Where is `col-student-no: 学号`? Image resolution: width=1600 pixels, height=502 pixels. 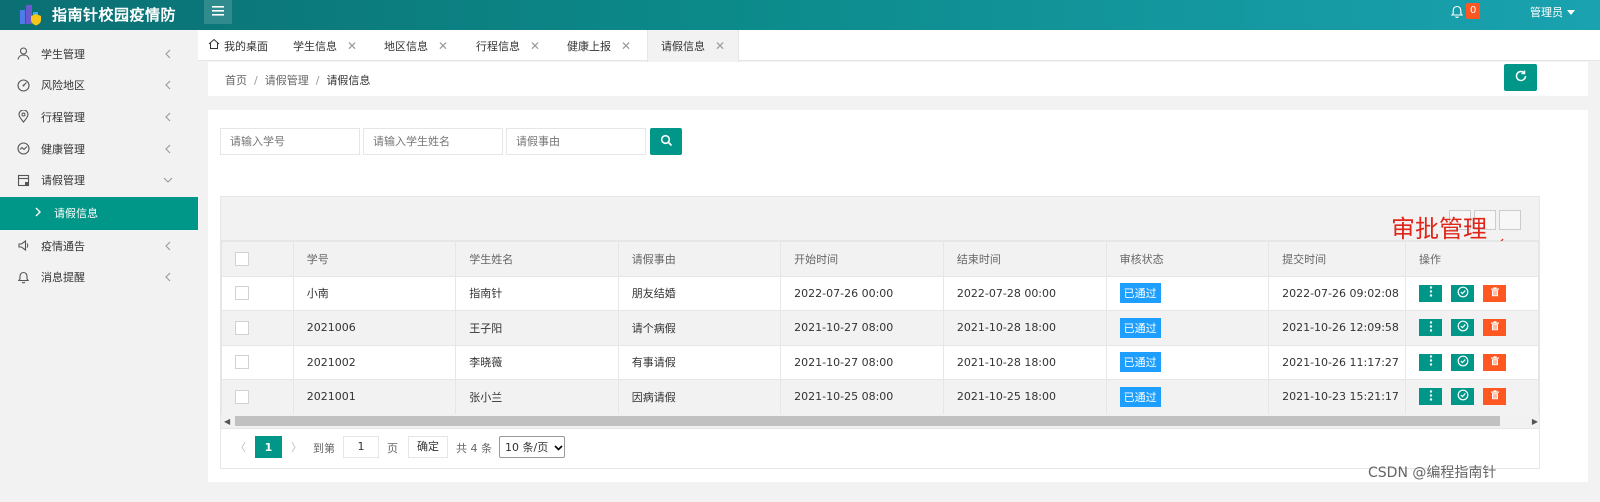
col-student-no: 学号 is located at coordinates (374, 259).